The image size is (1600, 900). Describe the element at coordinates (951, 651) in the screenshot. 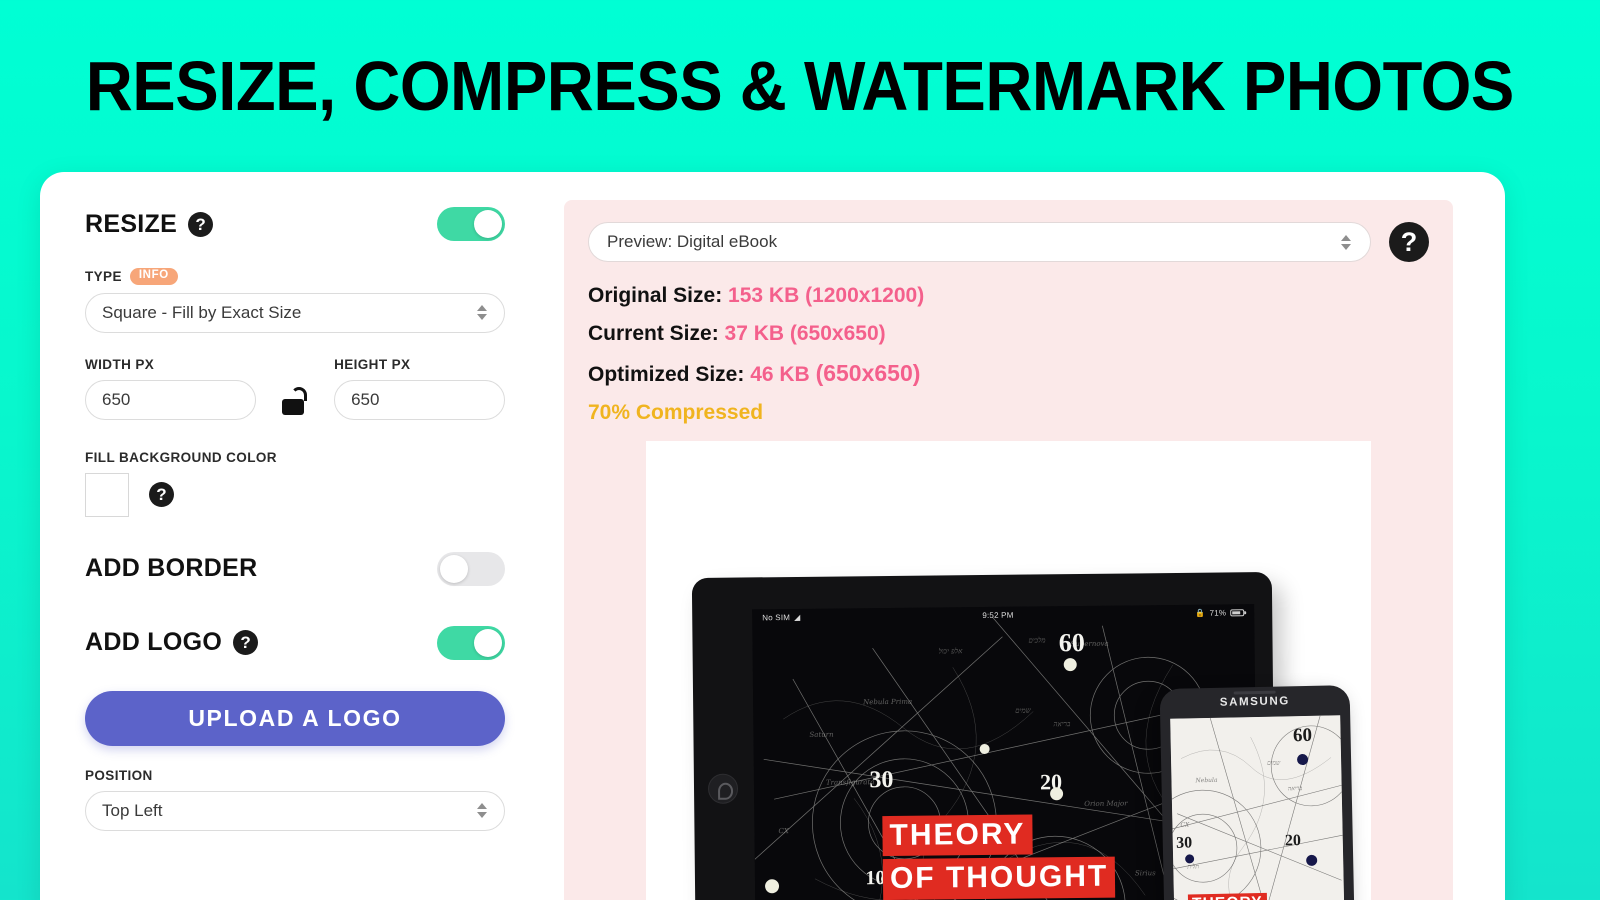

I see `svg-text: אלפ יכול` at that location.